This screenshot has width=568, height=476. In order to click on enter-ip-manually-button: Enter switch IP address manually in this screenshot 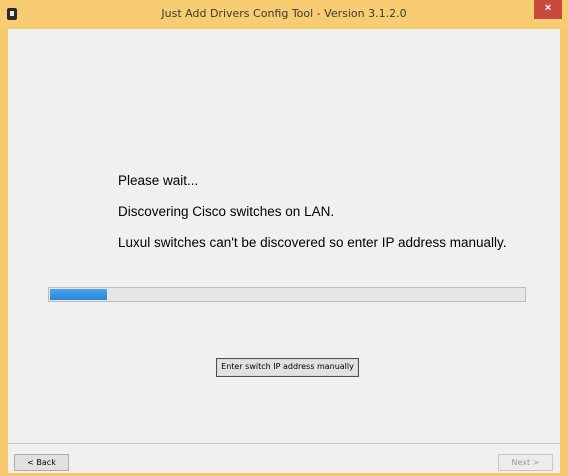, I will do `click(287, 367)`.